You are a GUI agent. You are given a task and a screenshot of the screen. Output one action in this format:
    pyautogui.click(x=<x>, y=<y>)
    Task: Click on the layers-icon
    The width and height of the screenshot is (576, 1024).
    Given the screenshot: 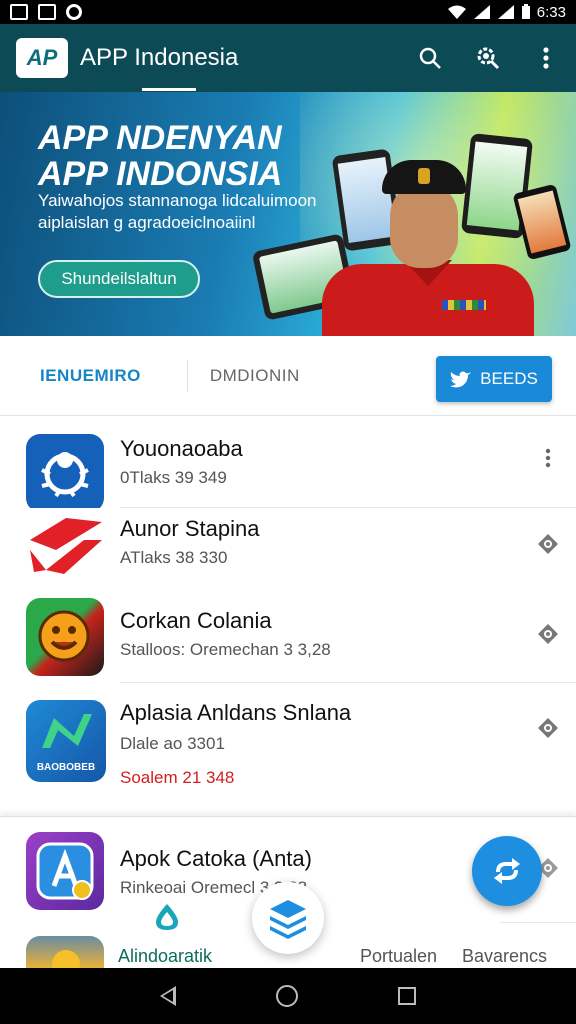 What is the action you would take?
    pyautogui.click(x=288, y=919)
    